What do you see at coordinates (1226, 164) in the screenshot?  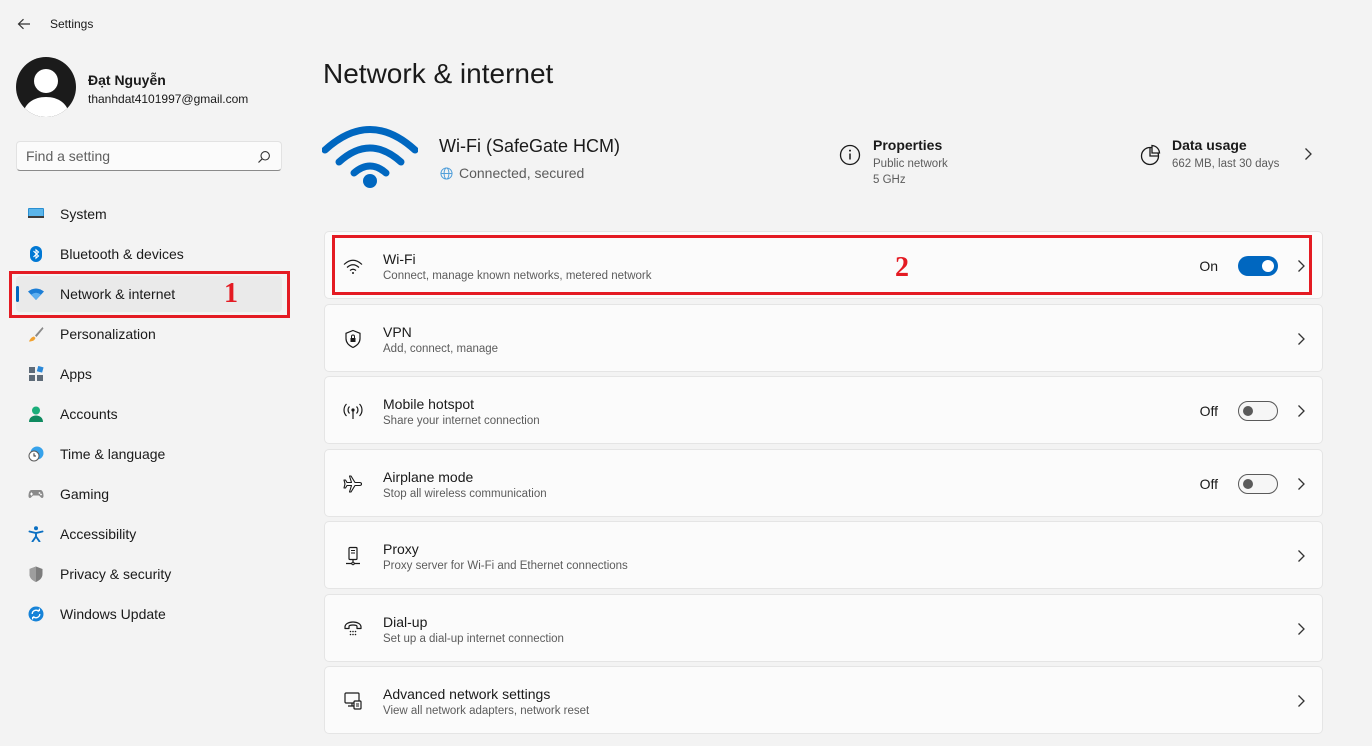 I see `data-usage-amount: 662 MB, last 30 days` at bounding box center [1226, 164].